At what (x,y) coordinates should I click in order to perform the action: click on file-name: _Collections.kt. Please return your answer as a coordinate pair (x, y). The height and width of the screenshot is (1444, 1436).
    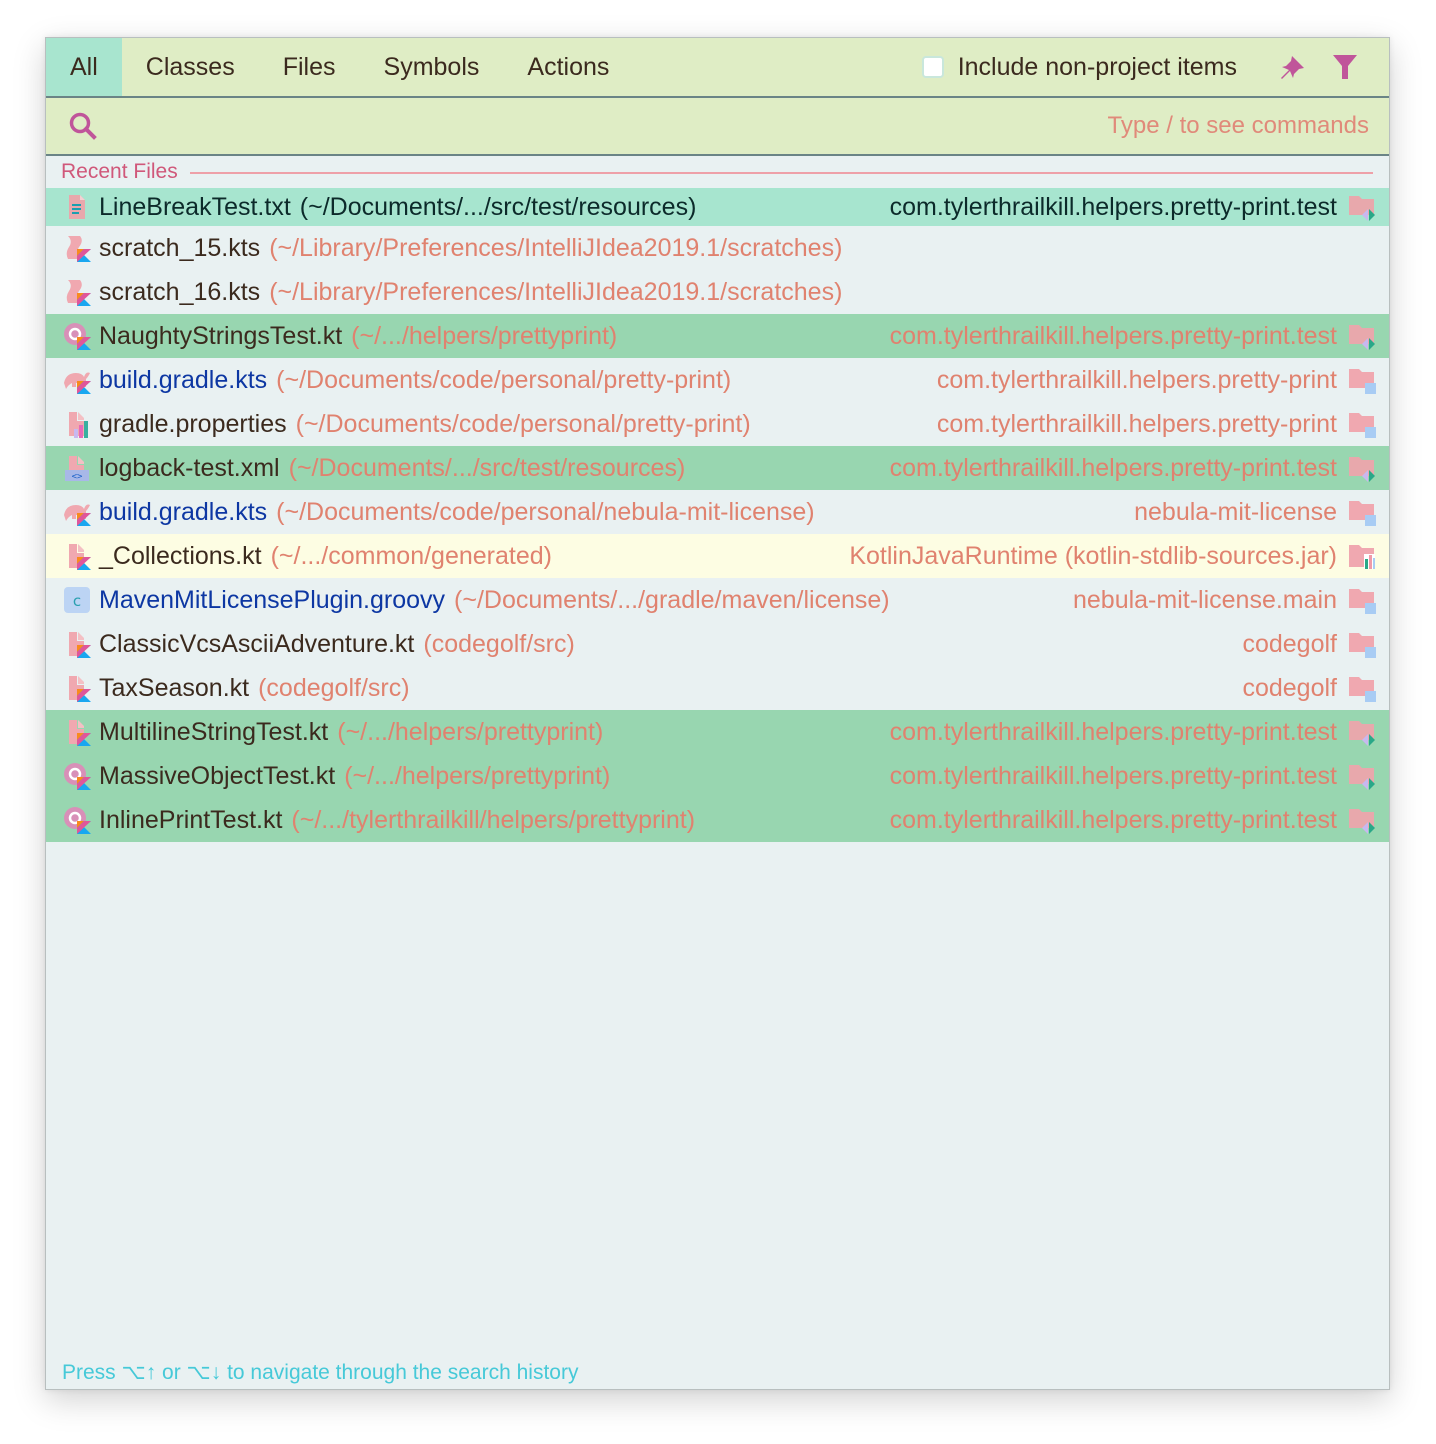
    Looking at the image, I should click on (180, 555).